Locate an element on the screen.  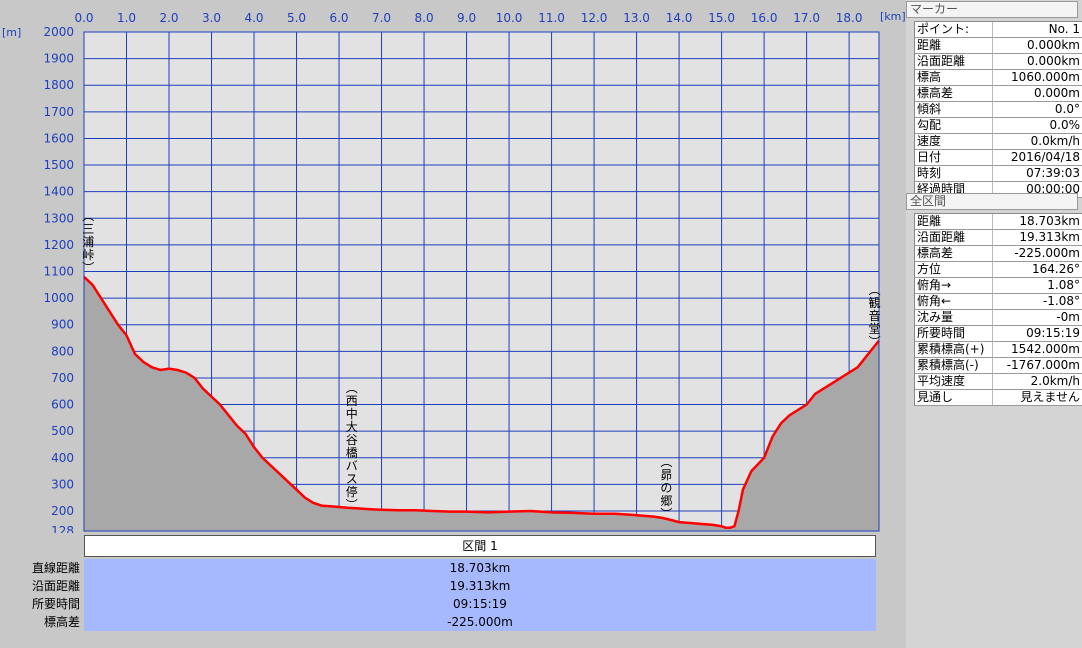
waypoint-label: ︵昴の郷︶ is located at coordinates (666, 488).